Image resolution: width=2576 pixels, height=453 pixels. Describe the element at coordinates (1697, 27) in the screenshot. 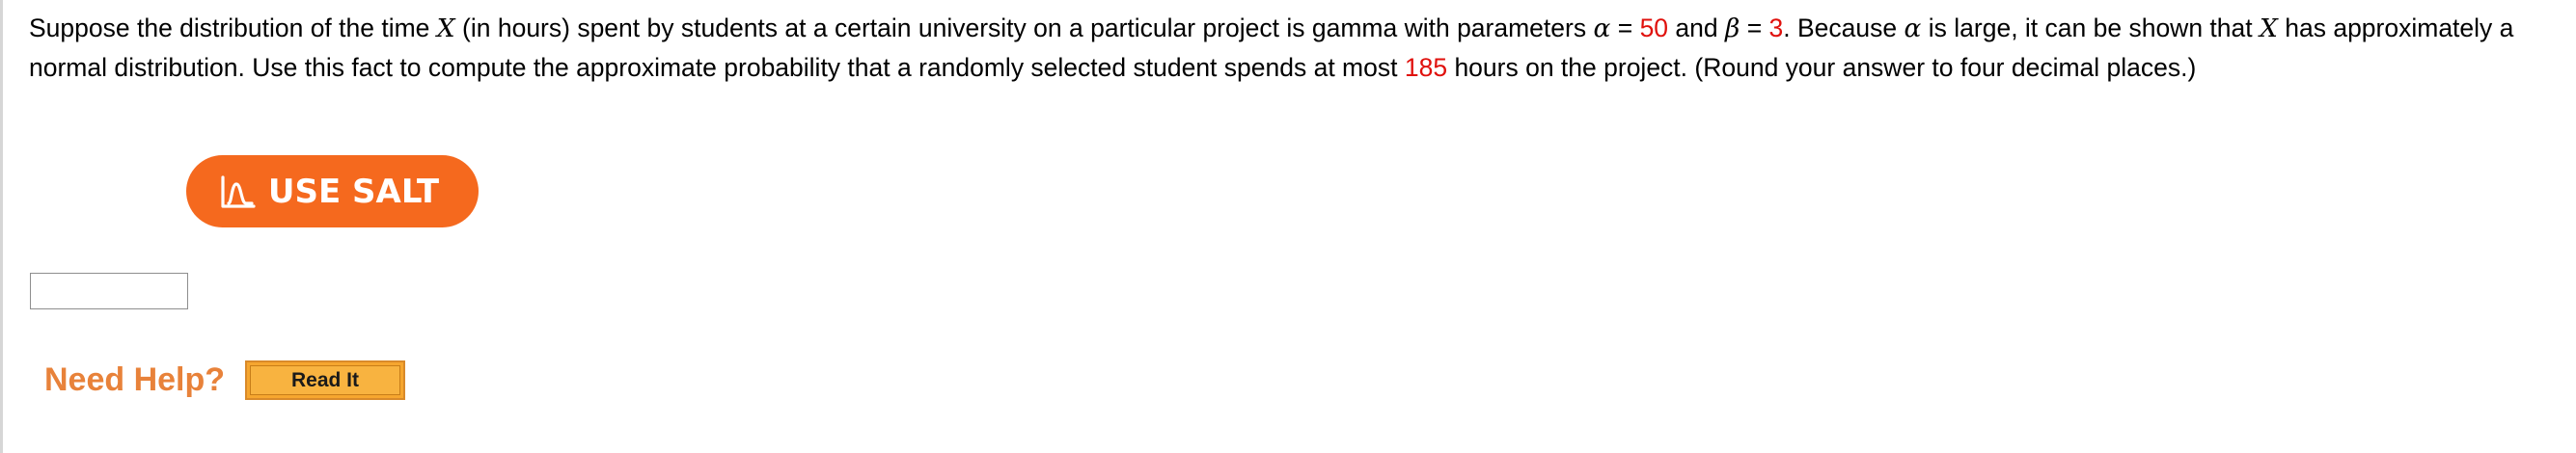

I see `question-part: and` at that location.